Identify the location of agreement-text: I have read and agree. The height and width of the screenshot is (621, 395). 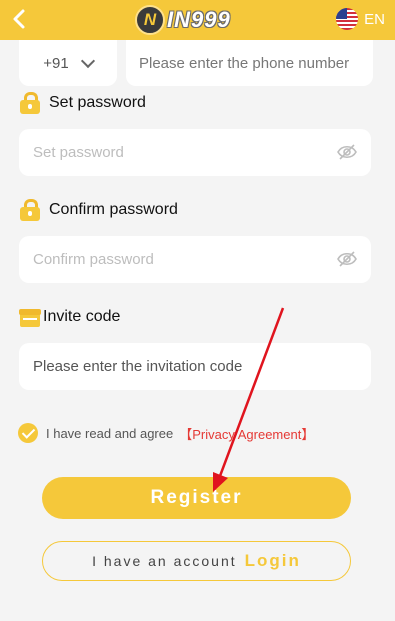
(110, 433).